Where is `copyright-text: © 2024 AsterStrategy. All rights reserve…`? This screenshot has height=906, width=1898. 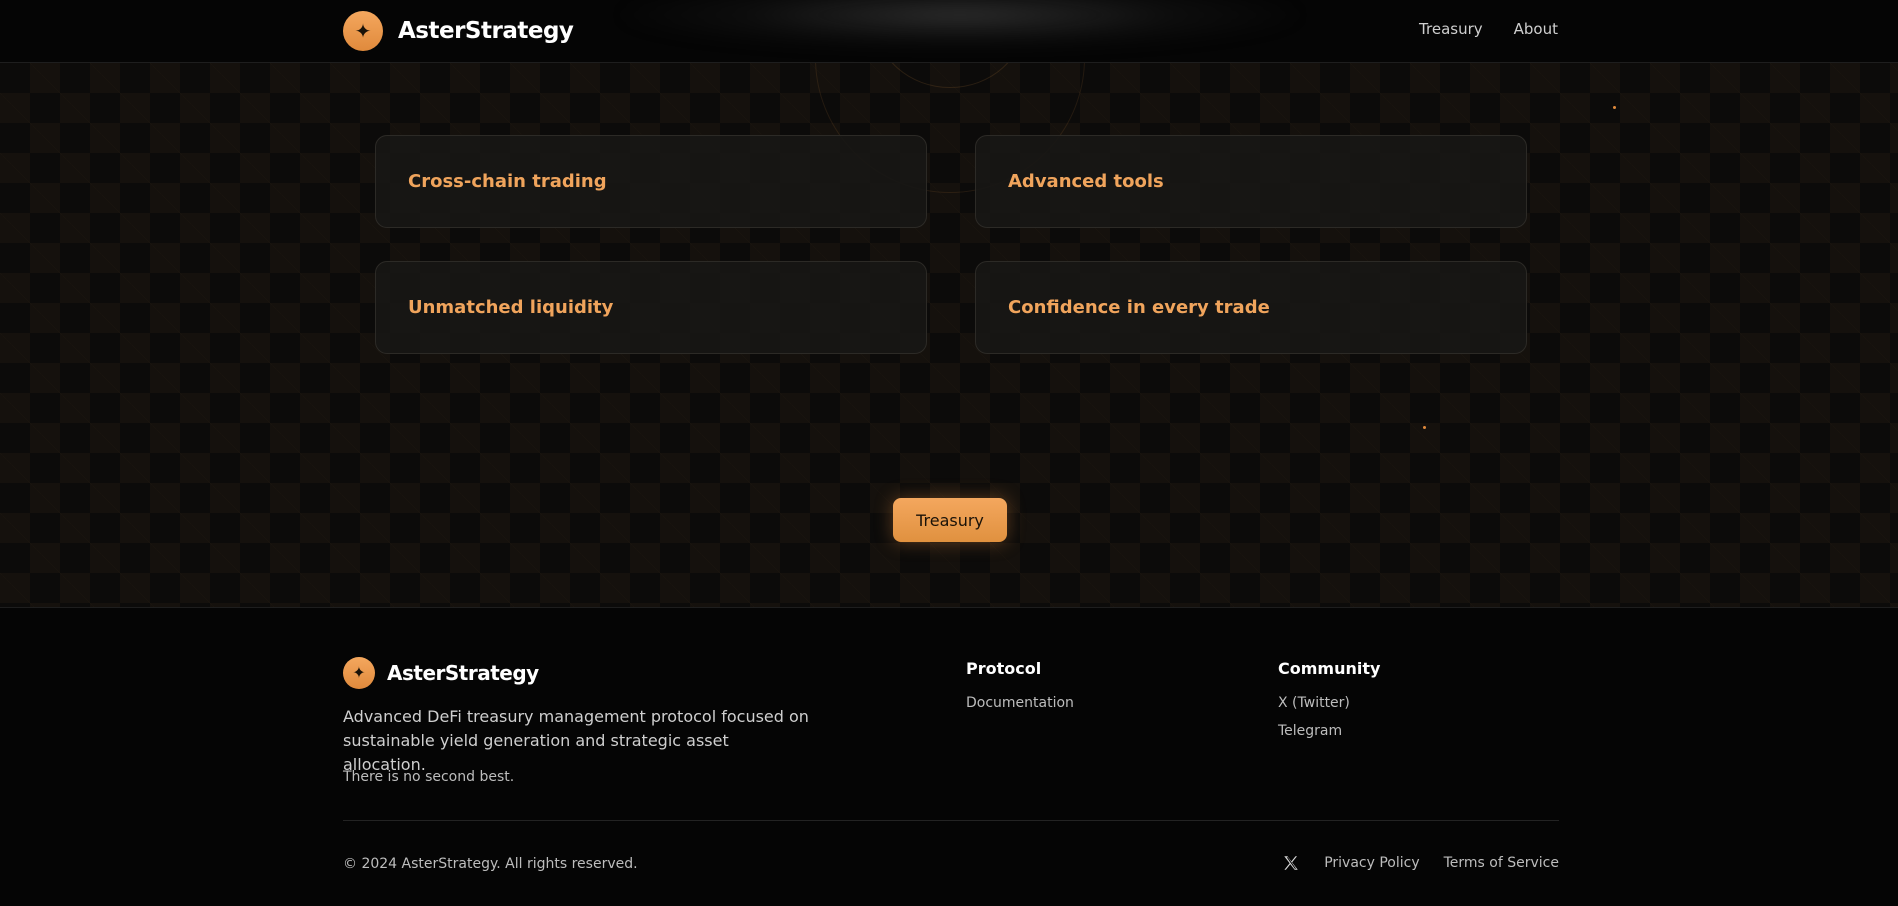 copyright-text: © 2024 AsterStrategy. All rights reserve… is located at coordinates (490, 864).